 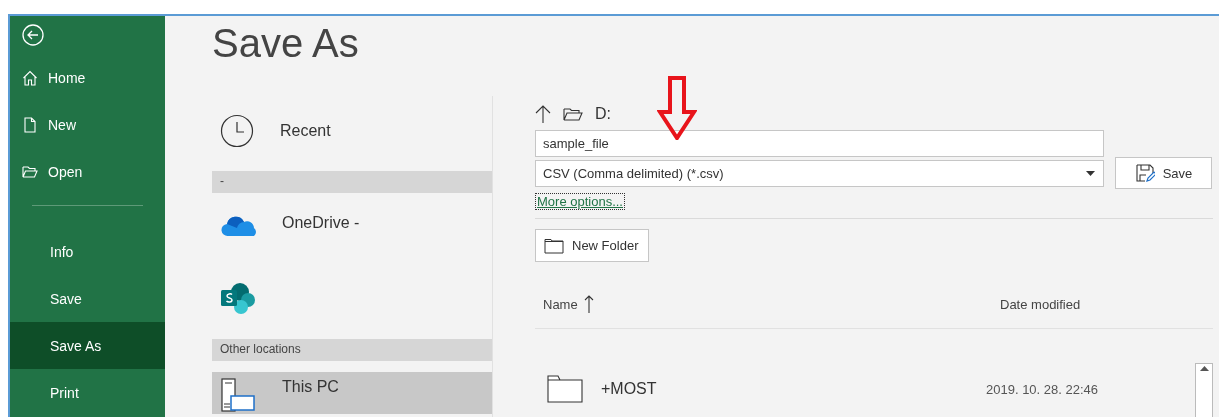 I want to click on location-item: This PC, so click(x=352, y=393).